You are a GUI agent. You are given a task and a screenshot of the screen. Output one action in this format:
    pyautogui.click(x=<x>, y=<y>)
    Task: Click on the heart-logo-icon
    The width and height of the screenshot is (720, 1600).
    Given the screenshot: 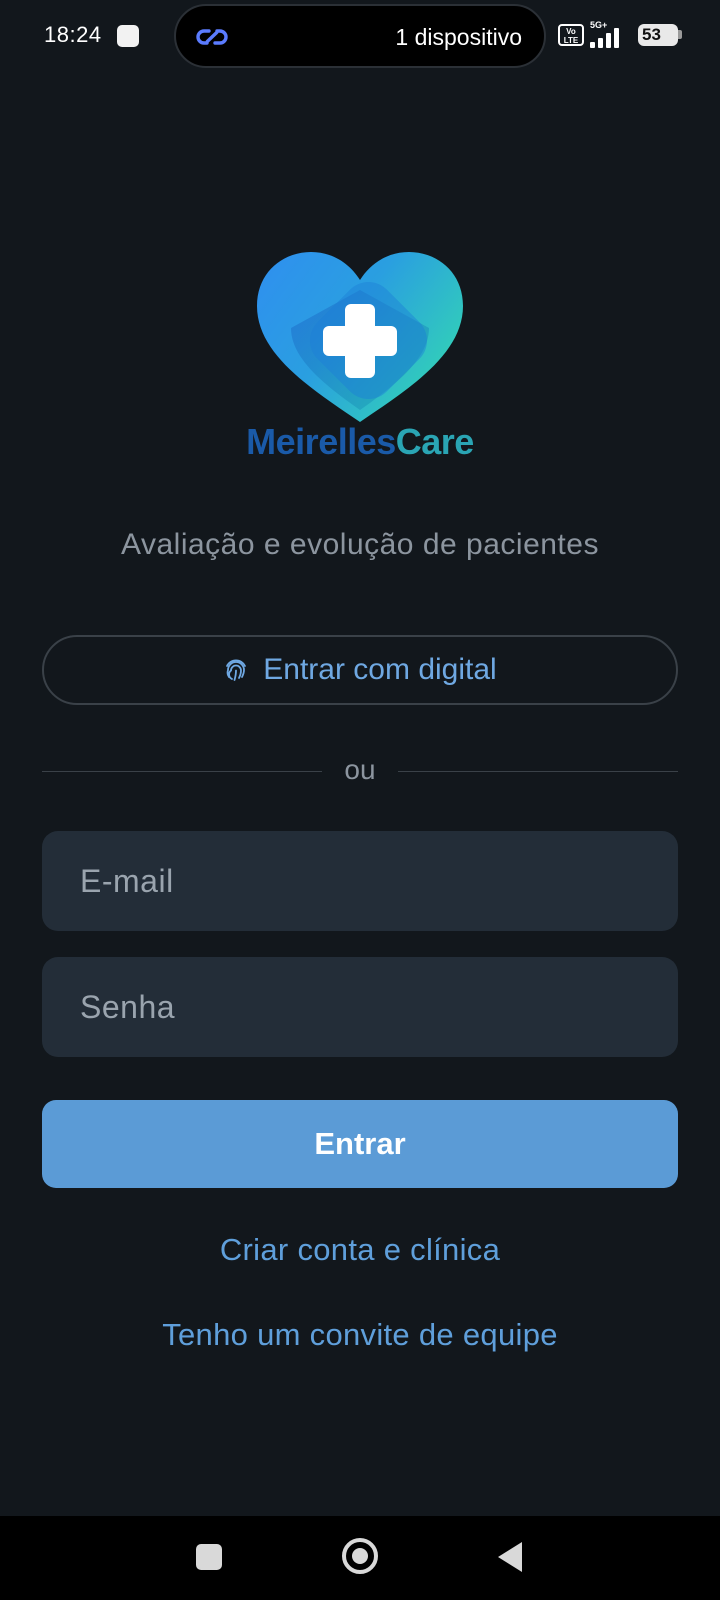 What is the action you would take?
    pyautogui.click(x=360, y=337)
    